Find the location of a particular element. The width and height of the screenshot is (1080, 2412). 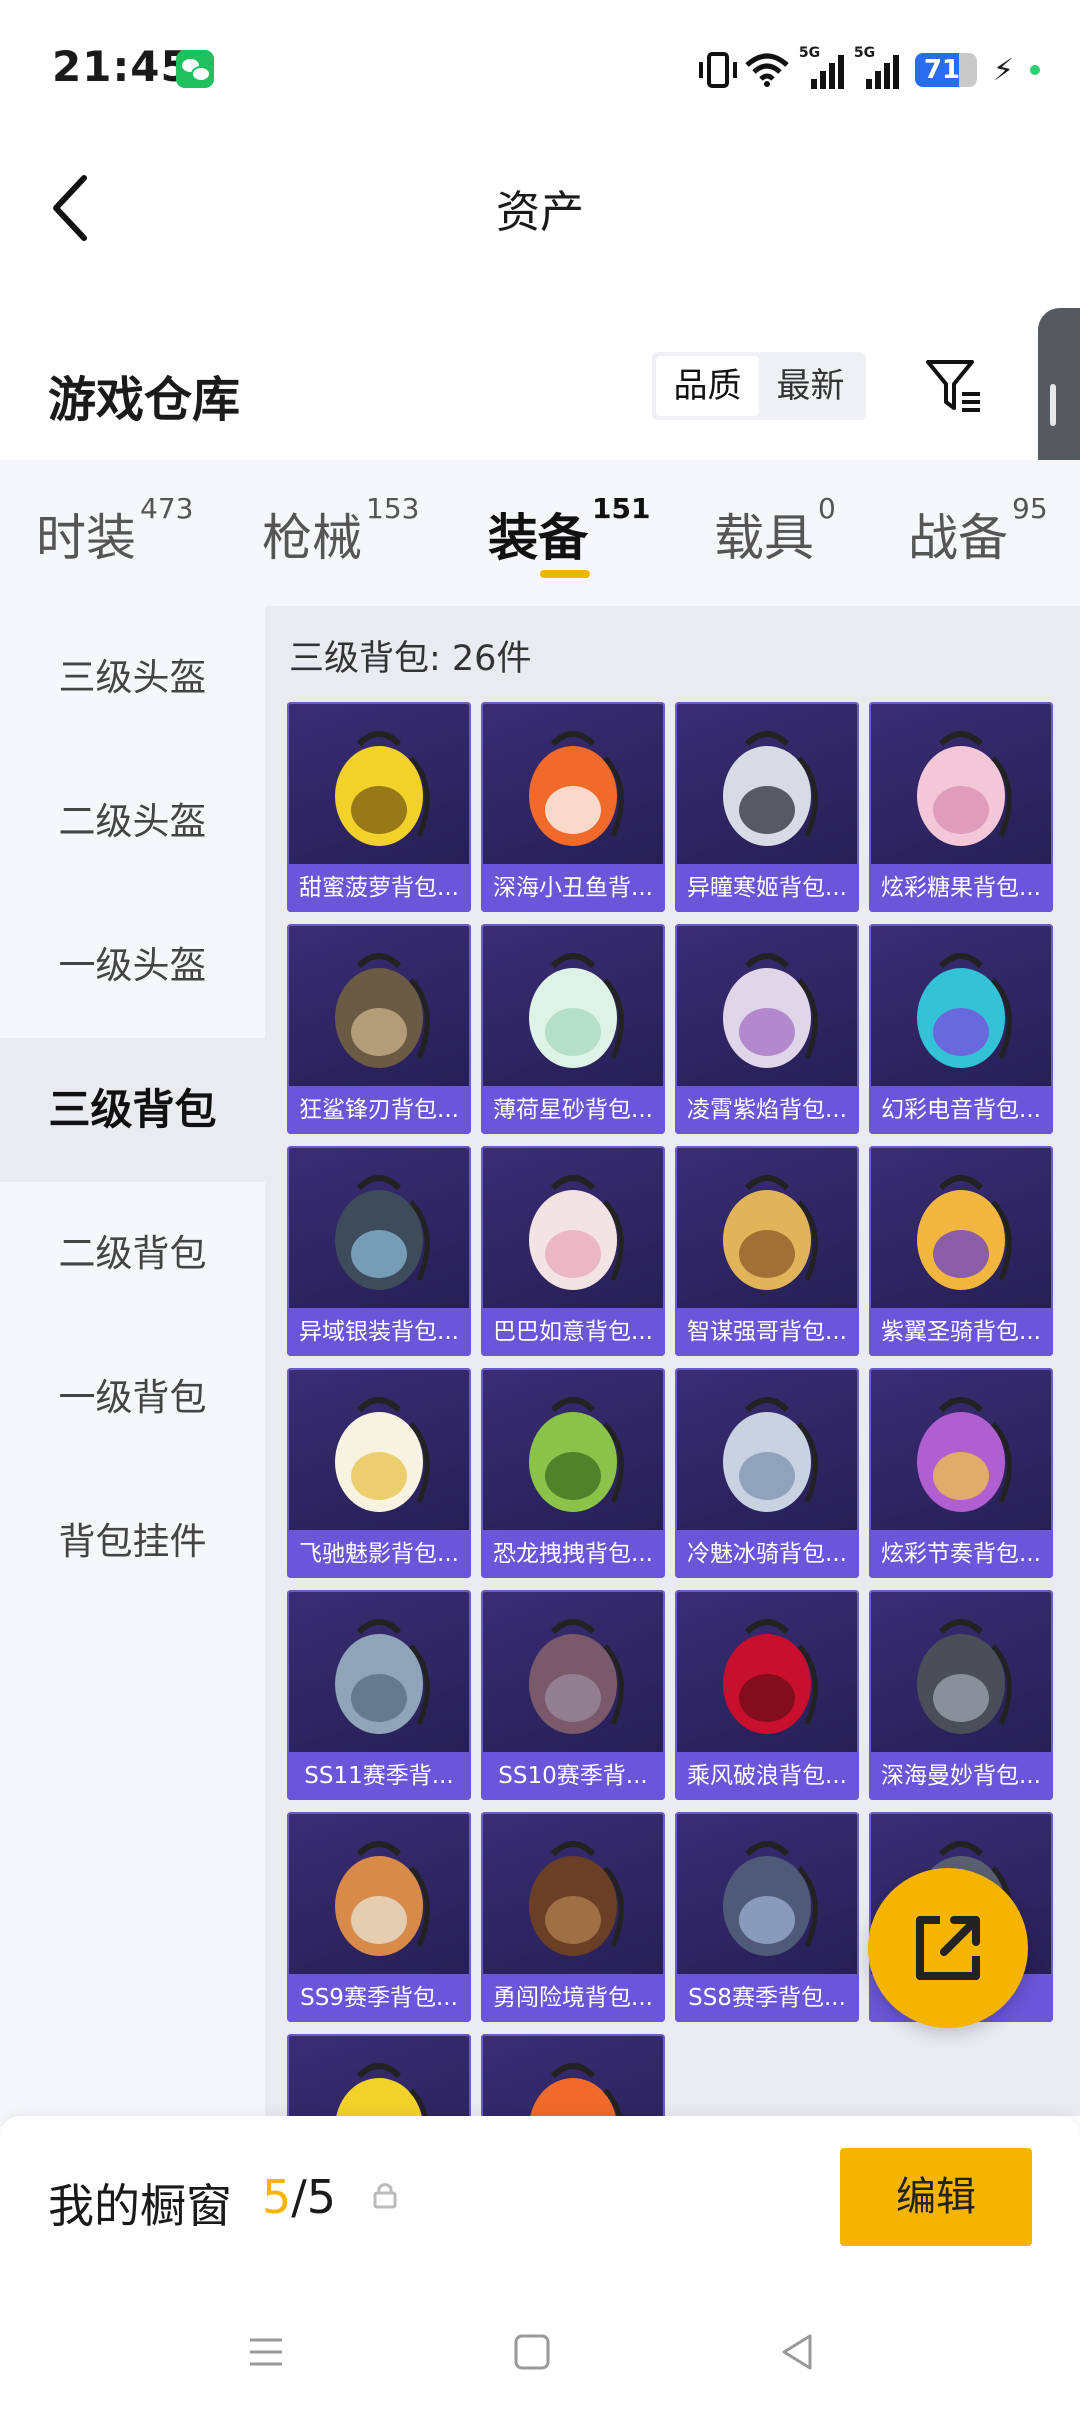

nav-item-backpack-2: 二级背包 is located at coordinates (132, 1254).